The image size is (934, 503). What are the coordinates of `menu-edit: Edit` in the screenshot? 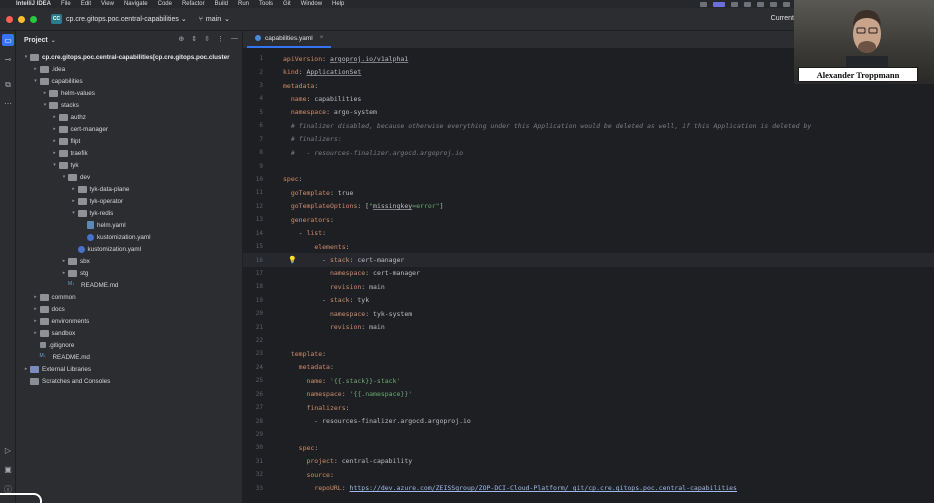 It's located at (86, 4).